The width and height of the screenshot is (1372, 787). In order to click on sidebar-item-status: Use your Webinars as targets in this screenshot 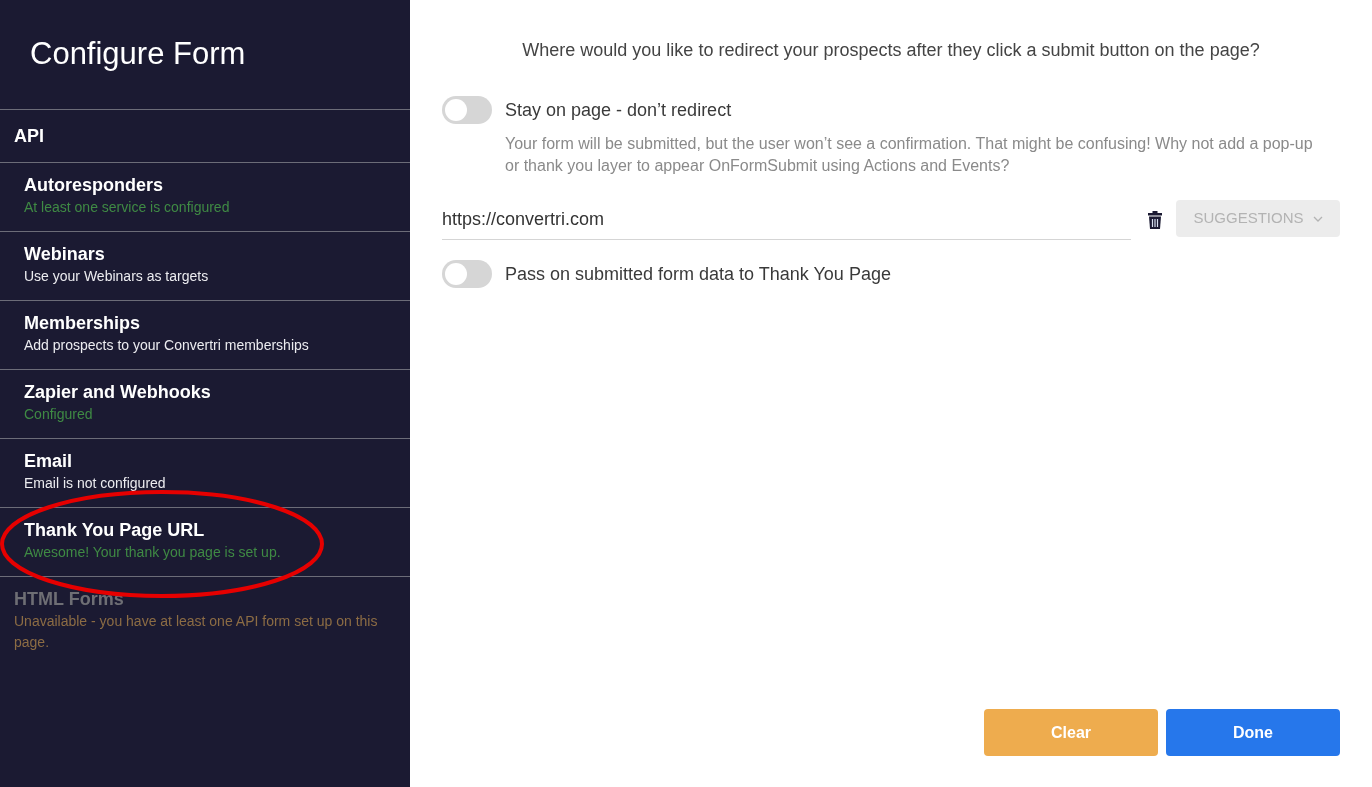, I will do `click(117, 276)`.